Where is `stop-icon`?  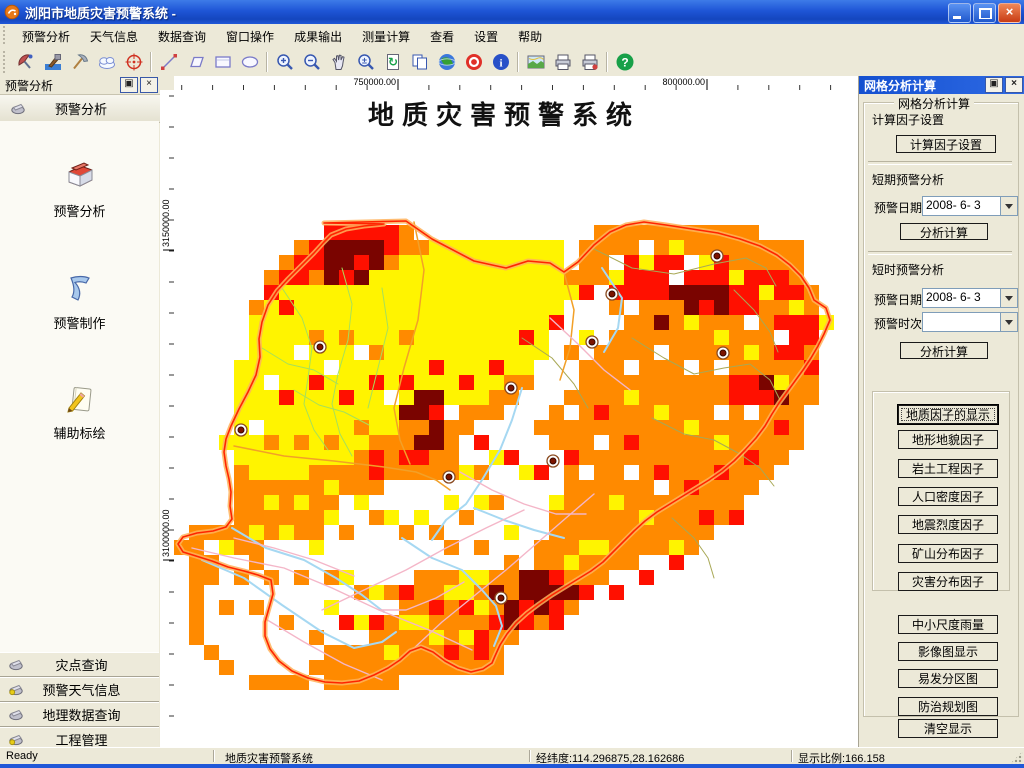
stop-icon is located at coordinates (473, 62).